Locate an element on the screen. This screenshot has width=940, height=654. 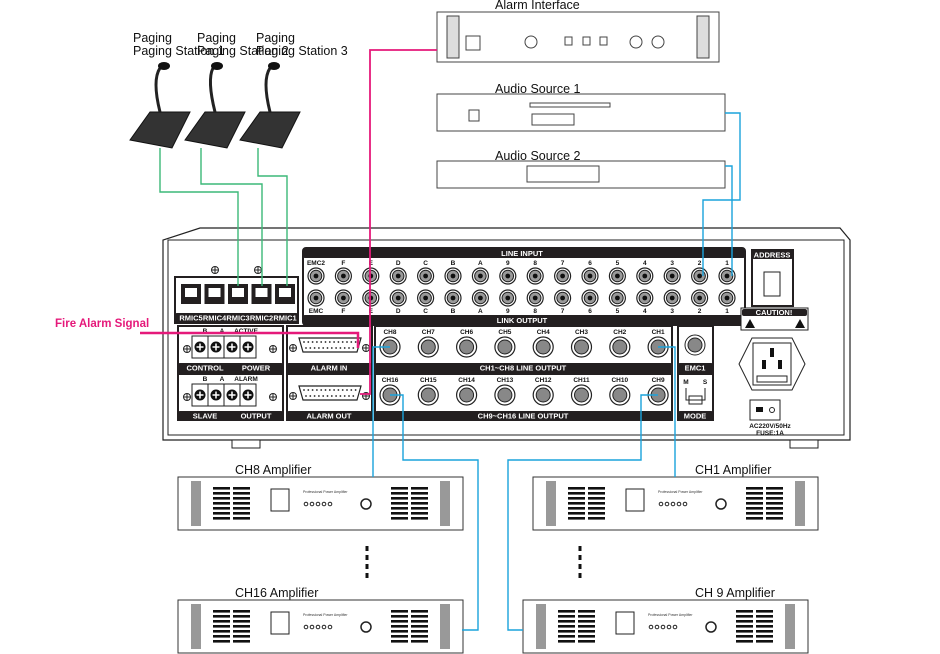
knob is located at coordinates (658, 42).